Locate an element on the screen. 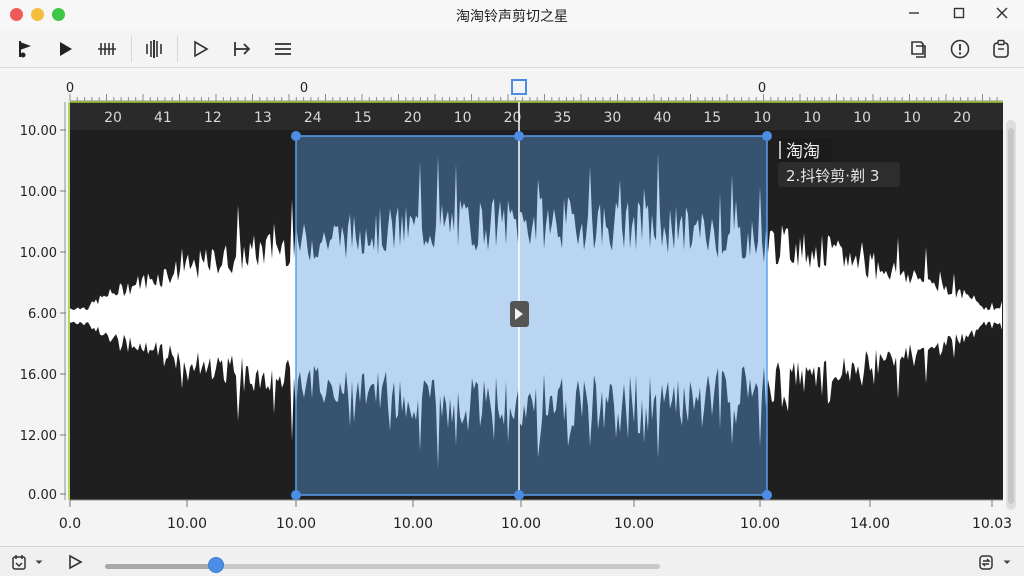 This screenshot has height=576, width=1024. inner-ruler-label: 41 is located at coordinates (163, 118).